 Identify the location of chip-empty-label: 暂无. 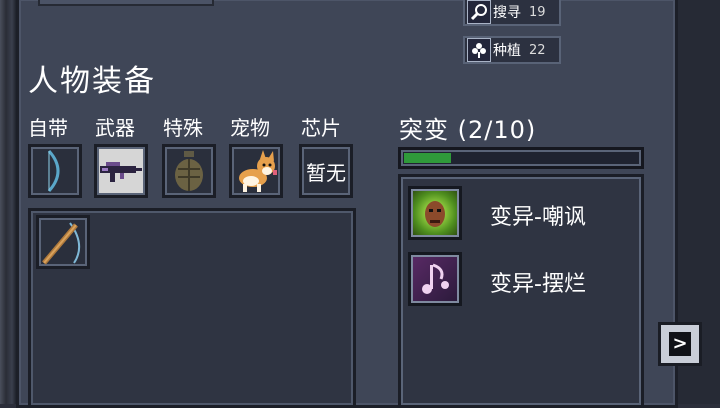
(326, 172).